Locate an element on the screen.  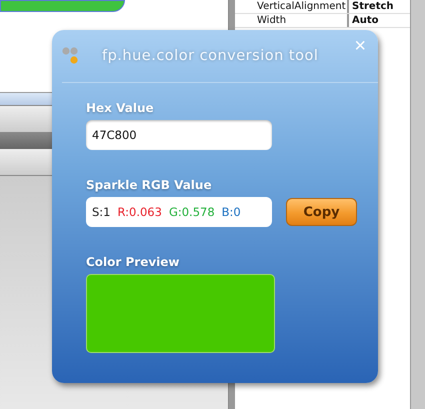
rgb-label: Sparkle RGB Value is located at coordinates (149, 185).